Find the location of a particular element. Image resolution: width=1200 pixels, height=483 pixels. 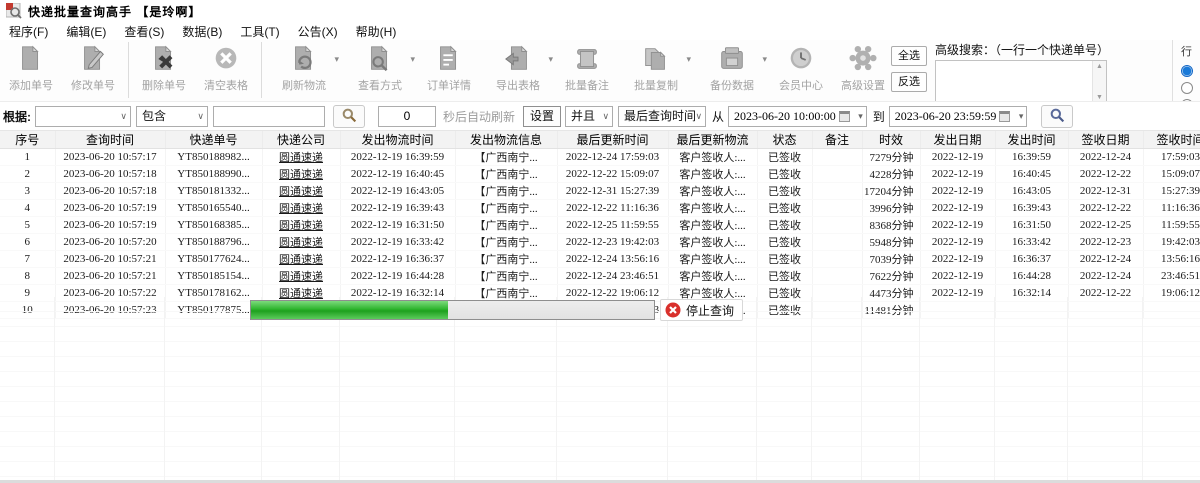

column-header-13: 签收日期 is located at coordinates (1106, 140).